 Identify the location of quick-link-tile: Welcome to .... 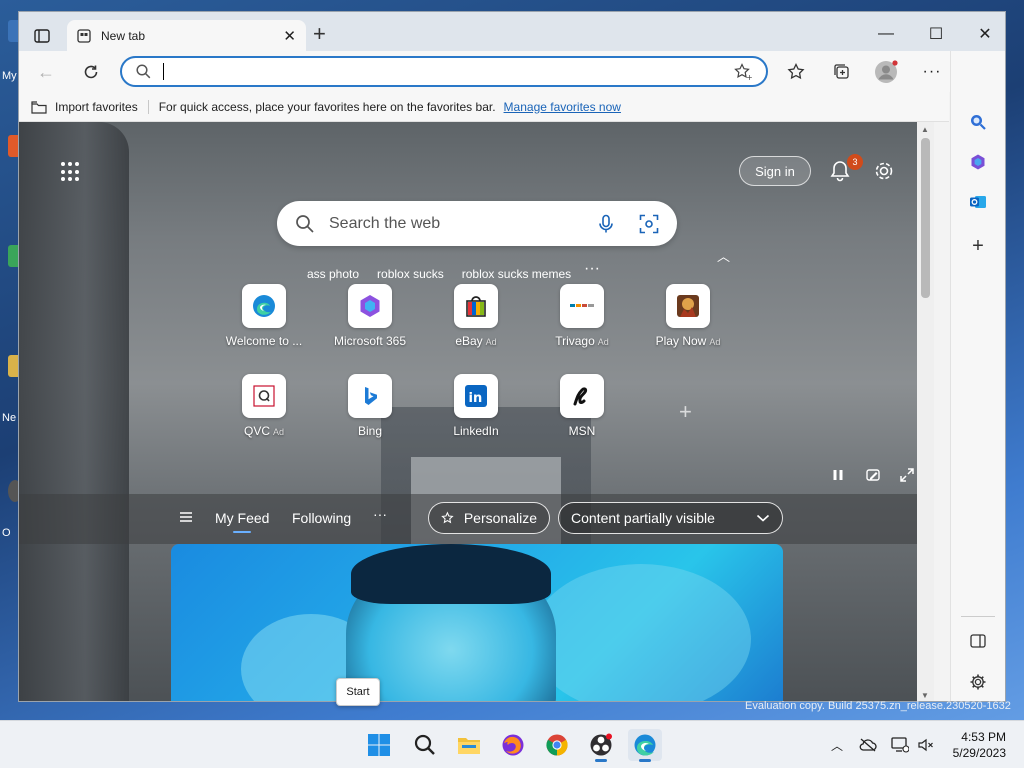
(264, 316).